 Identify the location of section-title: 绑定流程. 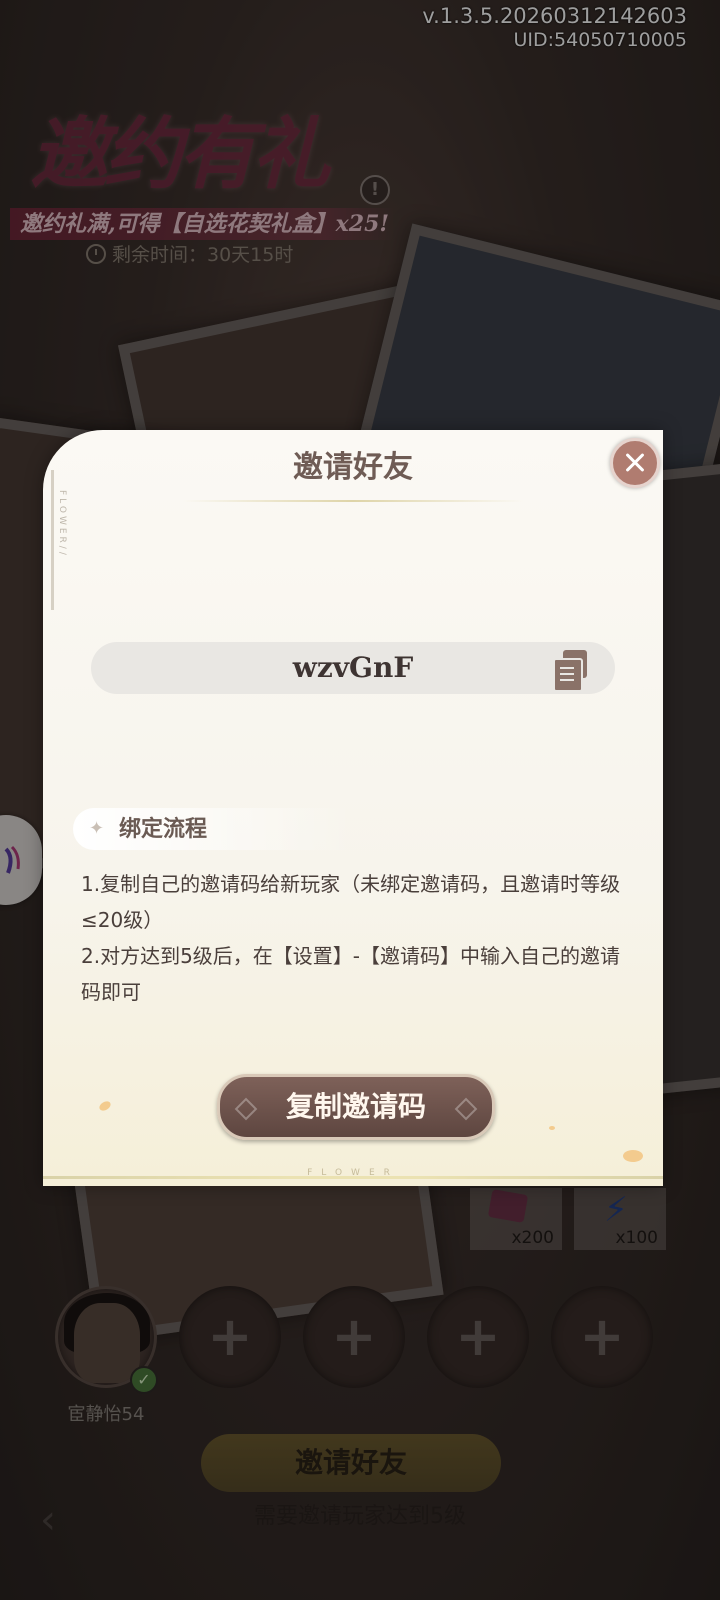
(163, 829).